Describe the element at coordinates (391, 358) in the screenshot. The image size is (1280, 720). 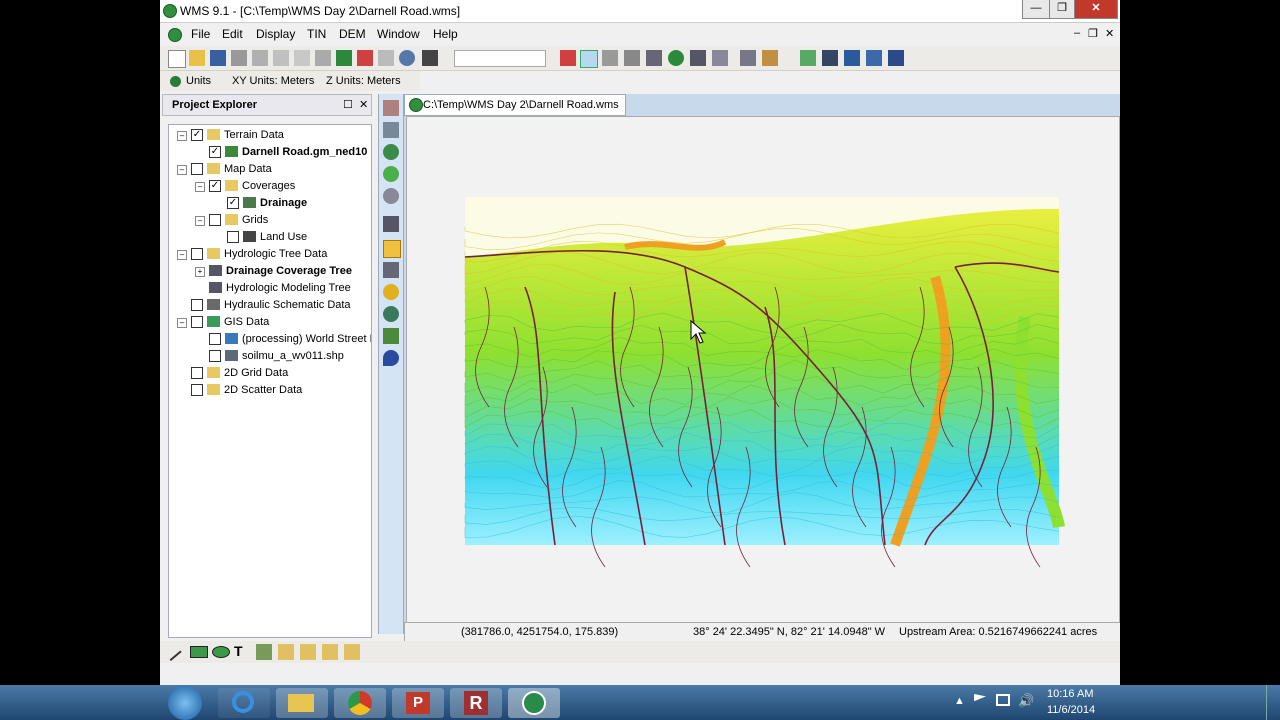
I see `water-drop-icon` at that location.